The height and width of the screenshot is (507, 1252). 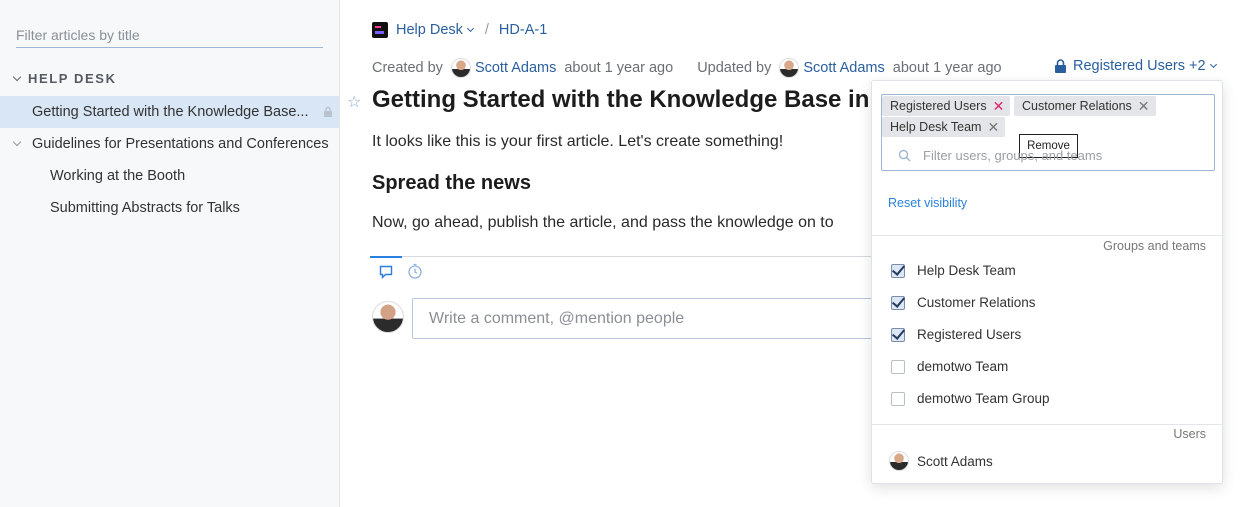 I want to click on visibility-button: Registered Users +2, so click(x=1138, y=66).